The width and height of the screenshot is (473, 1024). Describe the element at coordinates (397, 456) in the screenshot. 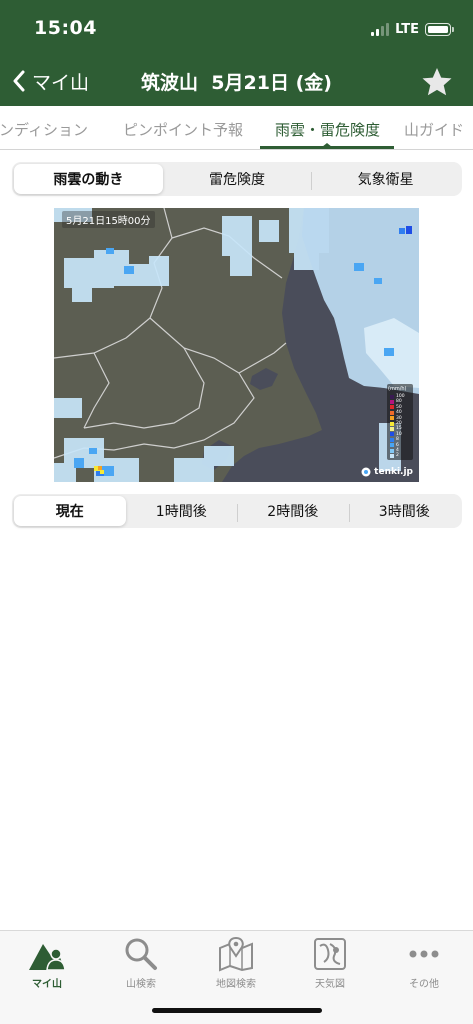

I see `legend-value: 2` at that location.